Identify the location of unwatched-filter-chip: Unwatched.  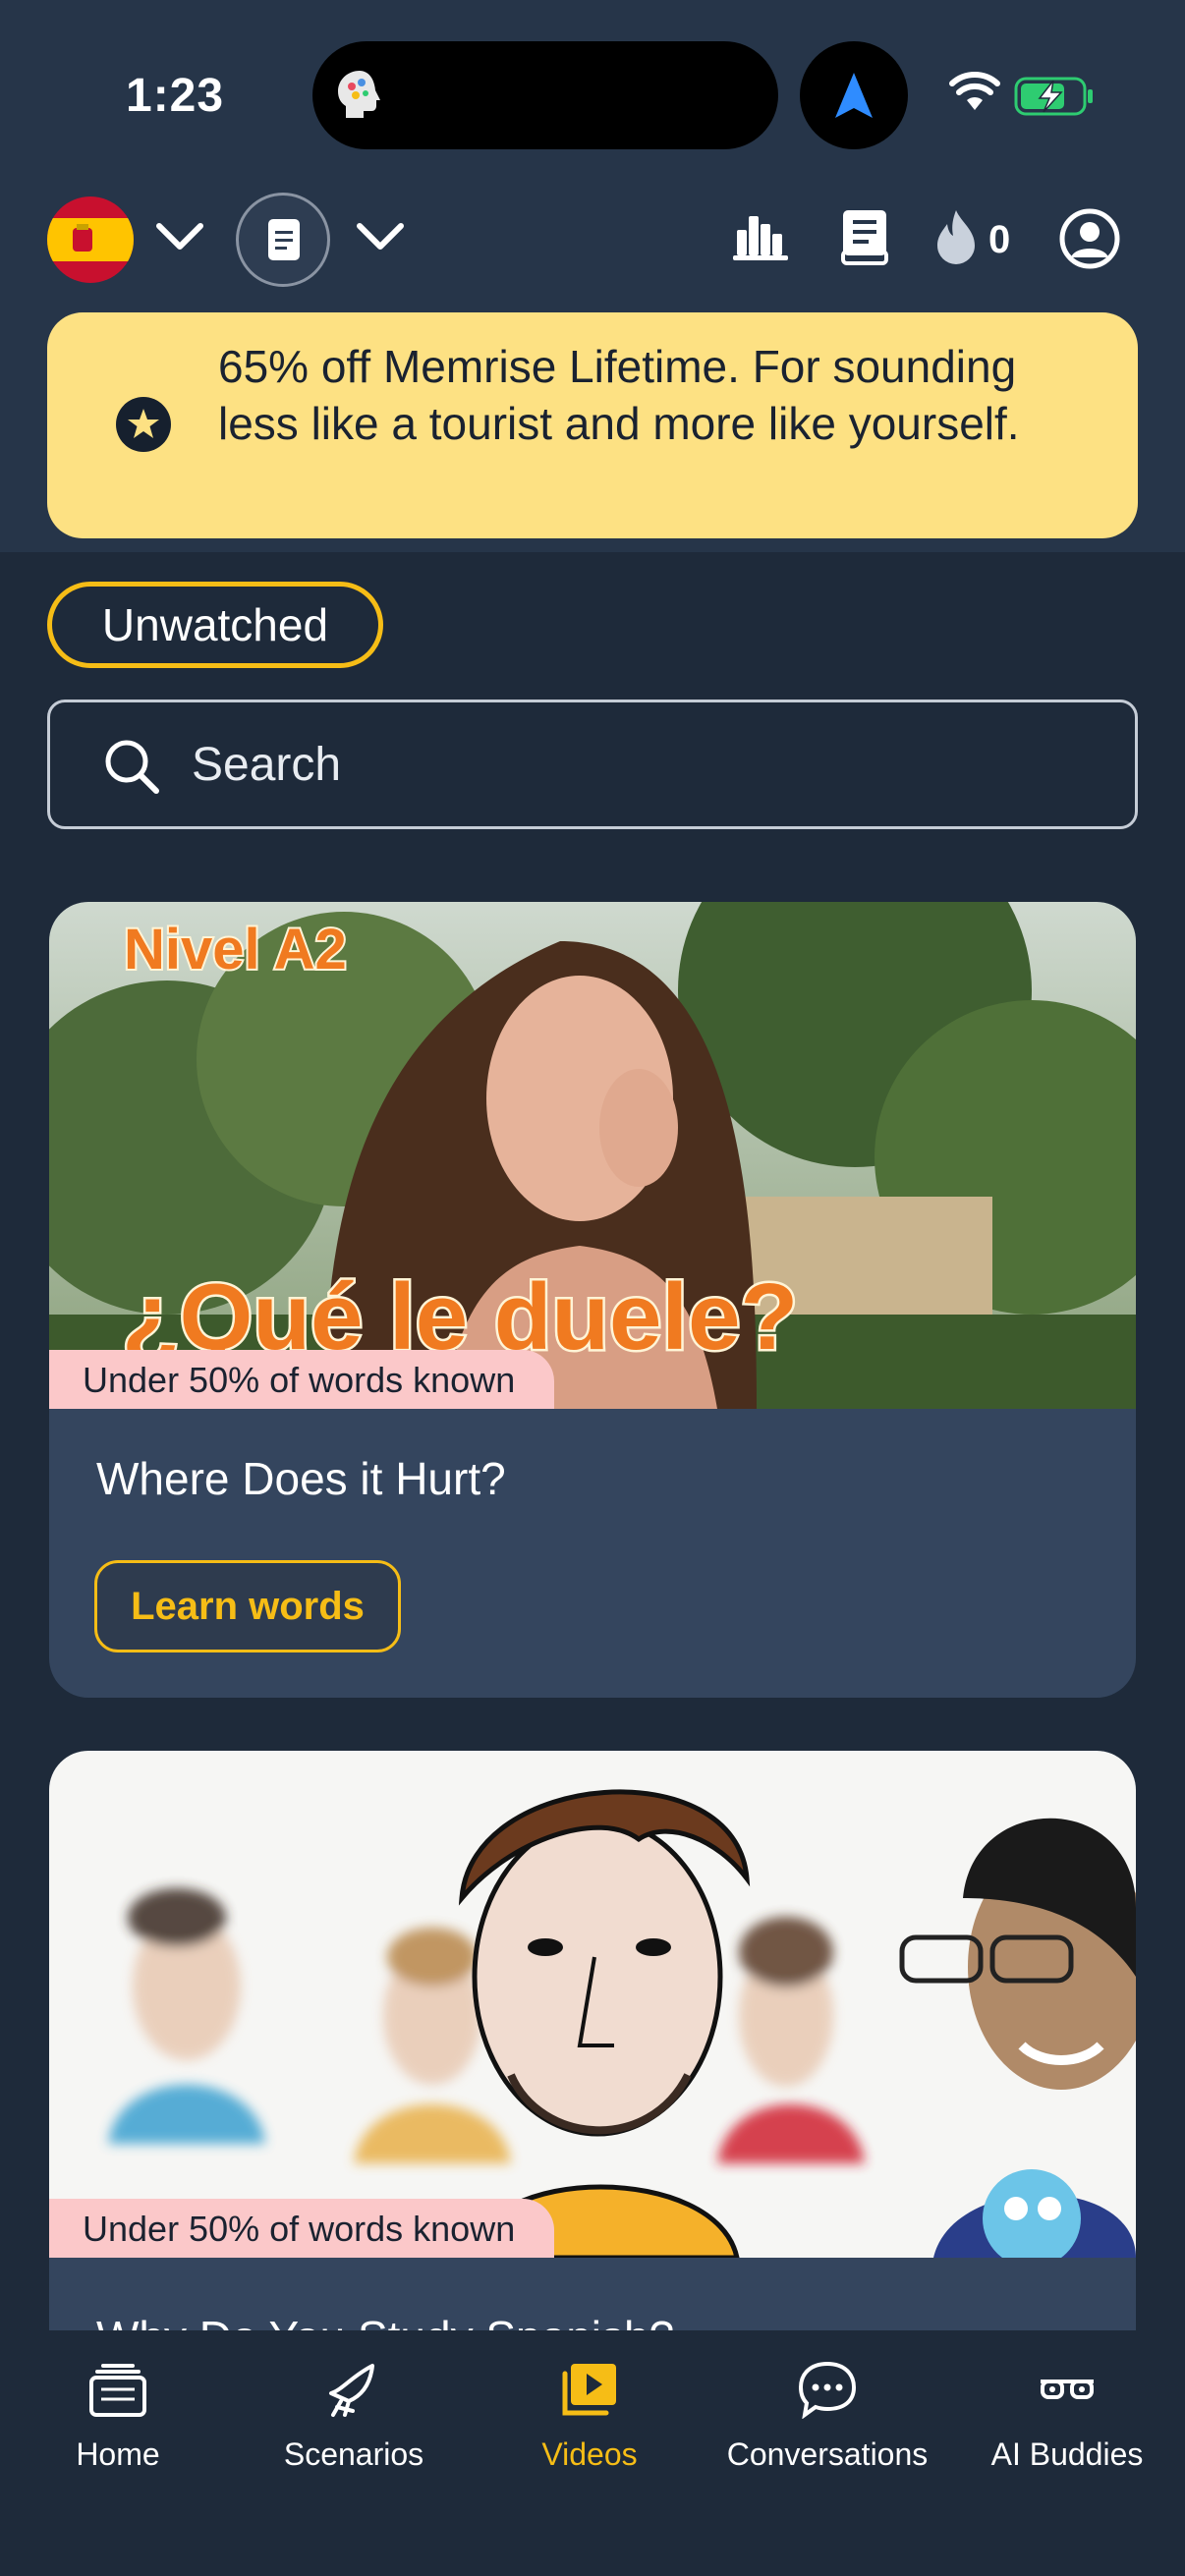
(215, 625).